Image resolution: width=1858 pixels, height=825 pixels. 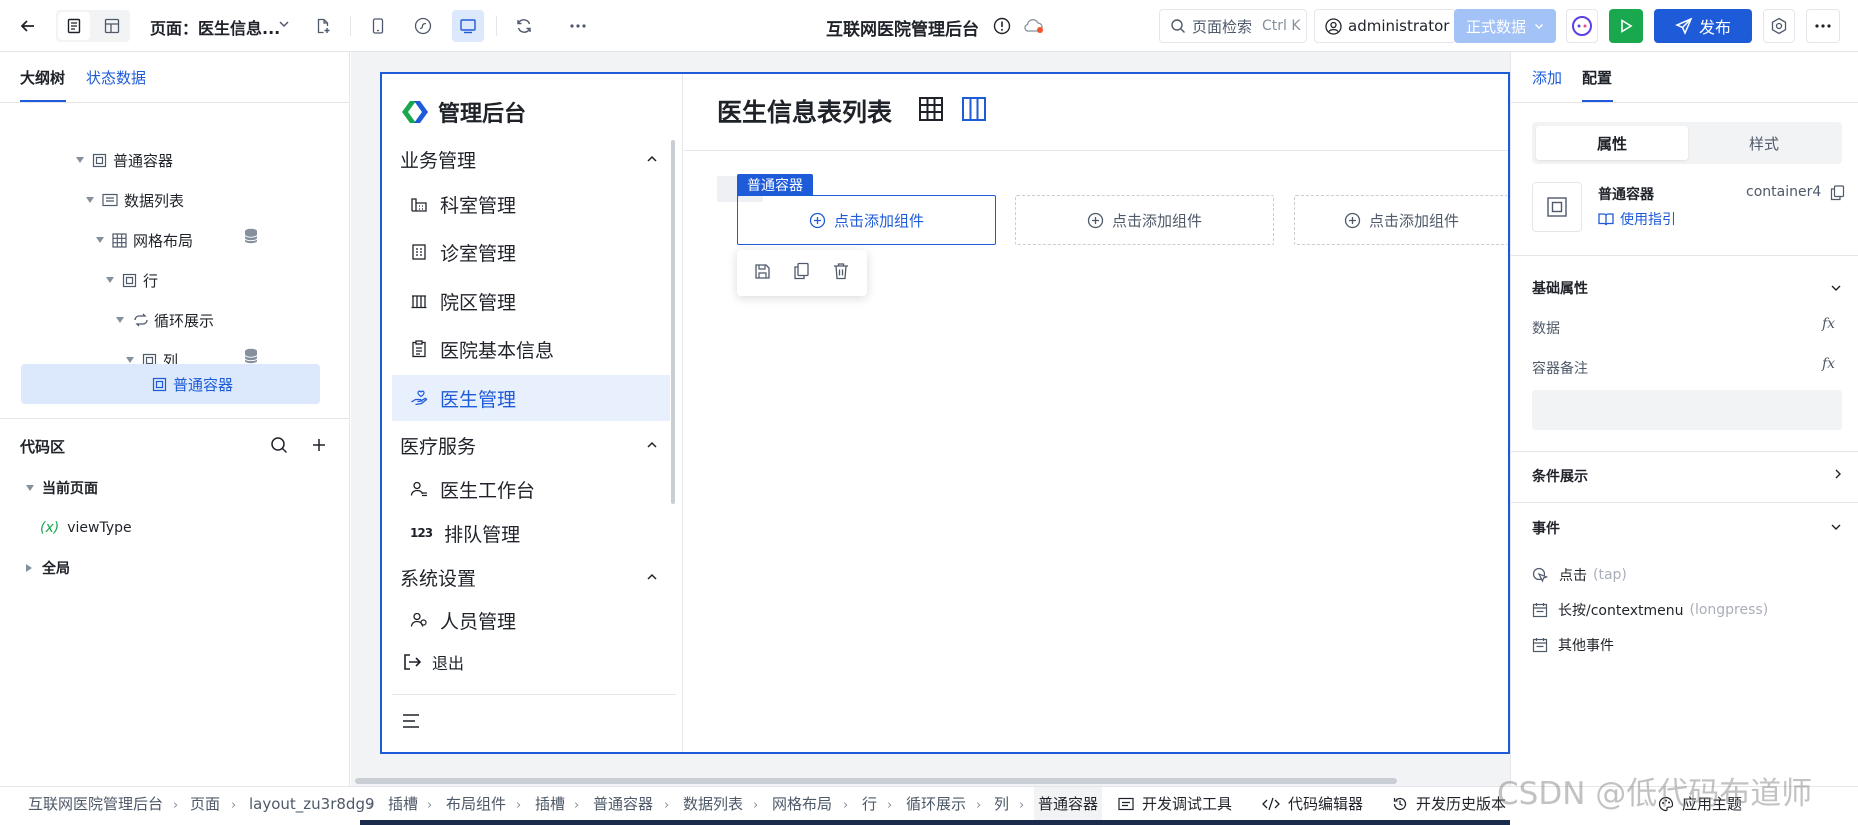 I want to click on segment-style: 样式, so click(x=1764, y=143).